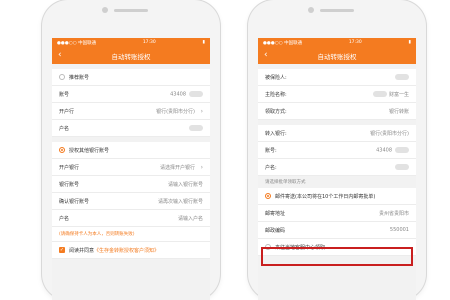  Describe the element at coordinates (148, 167) in the screenshot. I see `open-bank-select: 请选择开户银行` at that location.